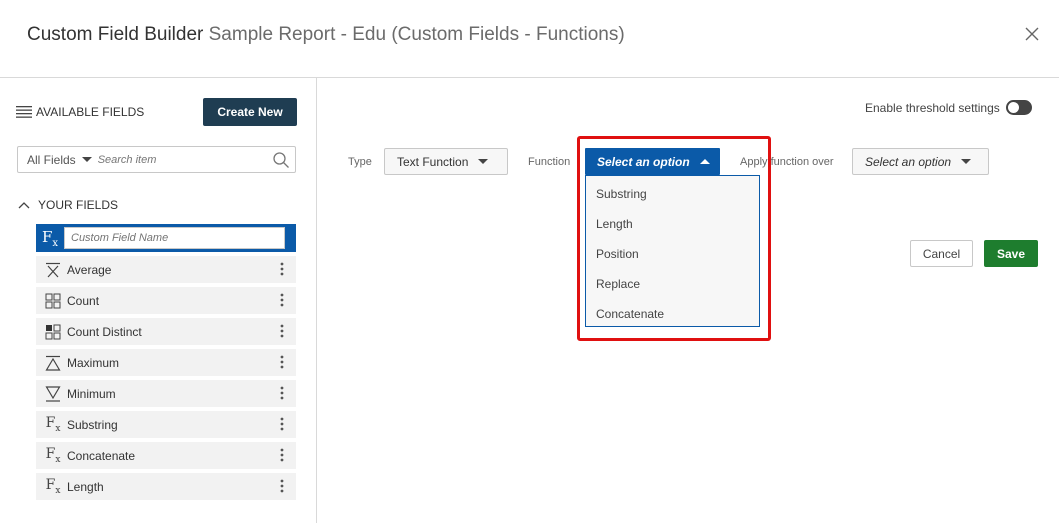 Image resolution: width=1059 pixels, height=523 pixels. I want to click on your-fields-label: YOUR FIELDS, so click(78, 205).